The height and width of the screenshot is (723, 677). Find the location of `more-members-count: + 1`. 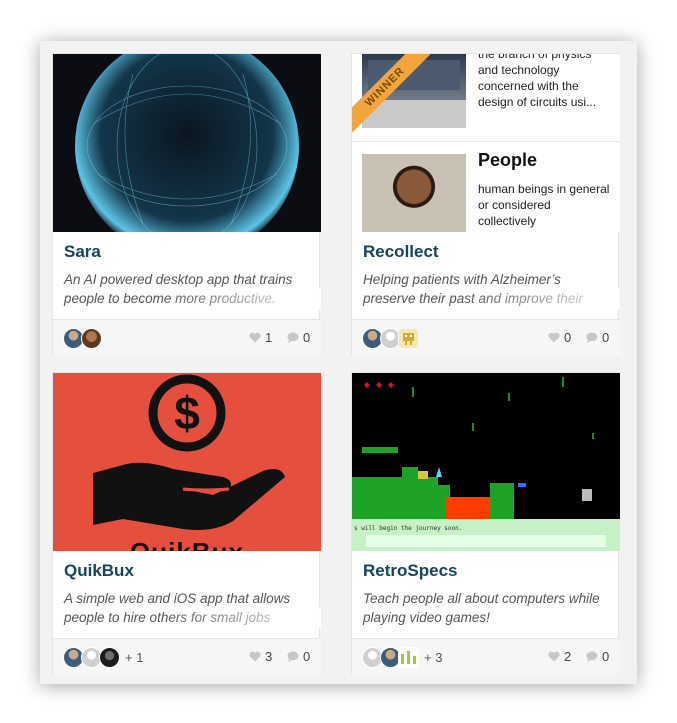

more-members-count: + 1 is located at coordinates (134, 657).